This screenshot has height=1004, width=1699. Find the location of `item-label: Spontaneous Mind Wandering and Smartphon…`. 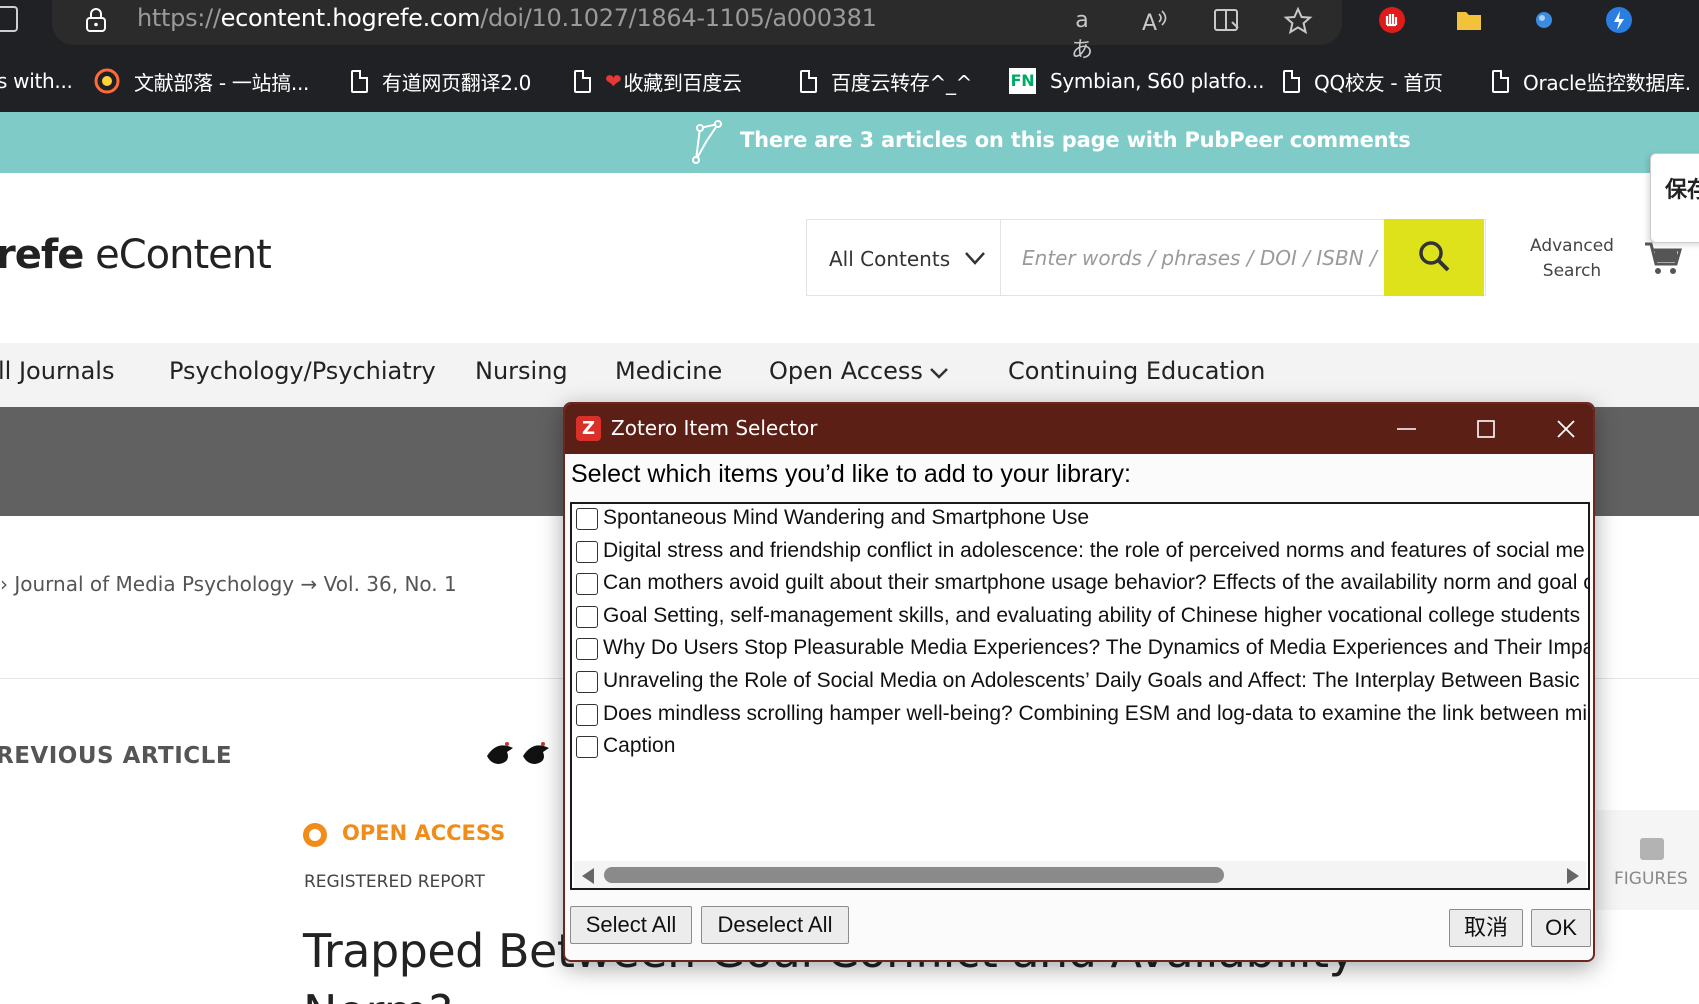

item-label: Spontaneous Mind Wandering and Smartphon… is located at coordinates (846, 518).